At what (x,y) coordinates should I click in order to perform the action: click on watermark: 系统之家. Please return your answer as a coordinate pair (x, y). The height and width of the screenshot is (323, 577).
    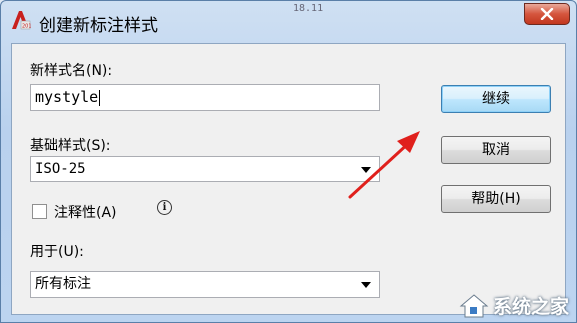
    Looking at the image, I should click on (514, 305).